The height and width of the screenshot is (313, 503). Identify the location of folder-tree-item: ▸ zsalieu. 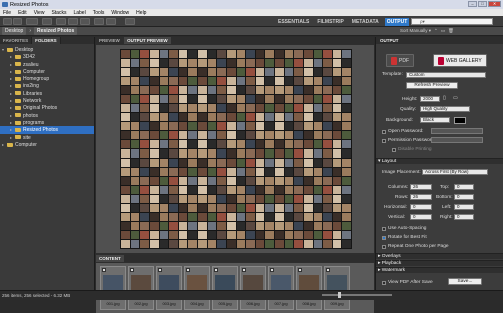
(47, 64).